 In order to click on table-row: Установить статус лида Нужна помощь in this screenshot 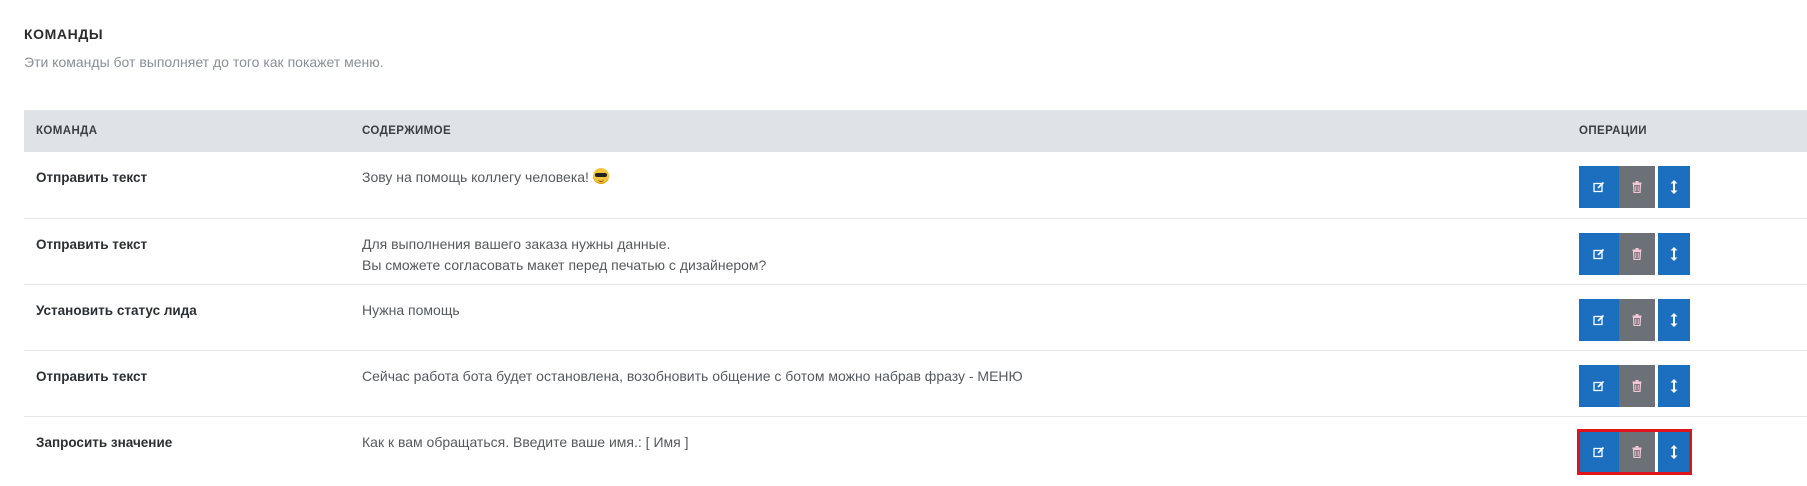, I will do `click(915, 317)`.